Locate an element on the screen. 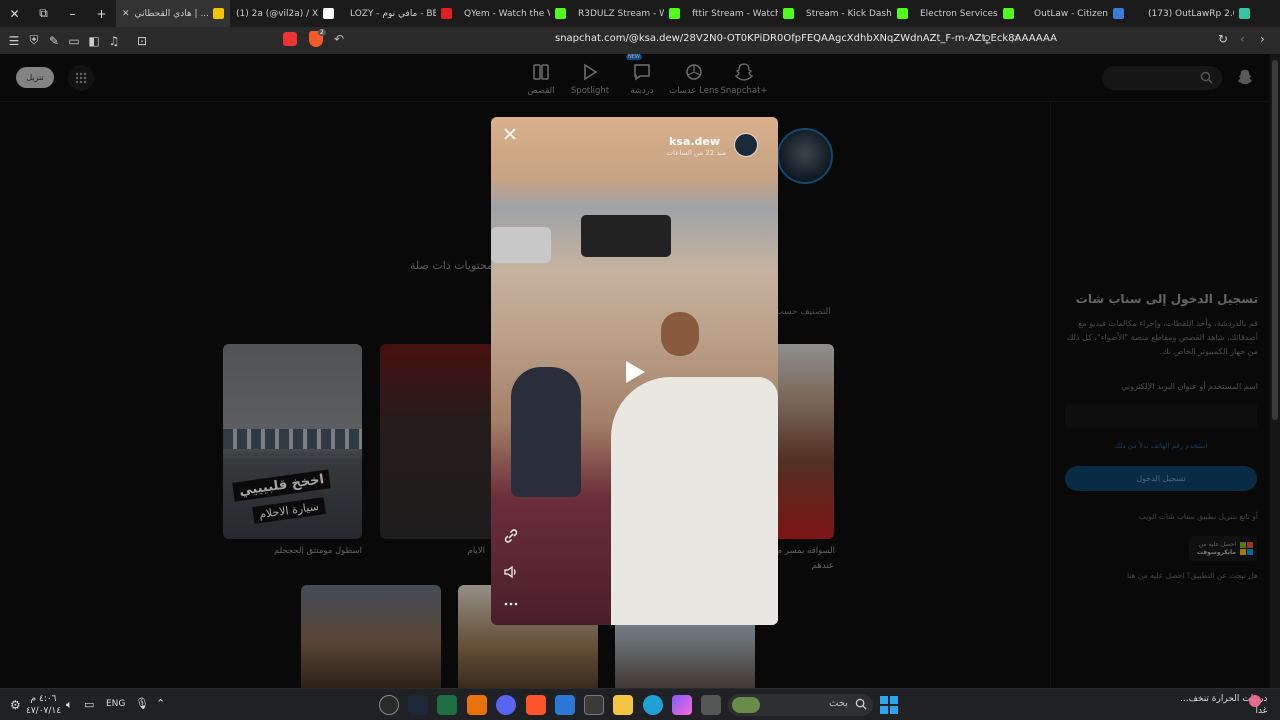 This screenshot has height=720, width=1280. brave-rewards-icon is located at coordinates (290, 39).